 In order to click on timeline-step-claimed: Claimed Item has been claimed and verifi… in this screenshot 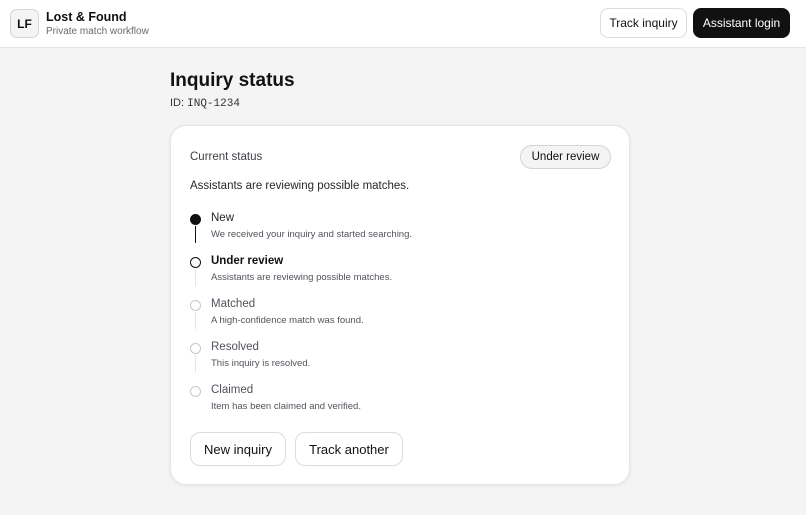, I will do `click(401, 406)`.